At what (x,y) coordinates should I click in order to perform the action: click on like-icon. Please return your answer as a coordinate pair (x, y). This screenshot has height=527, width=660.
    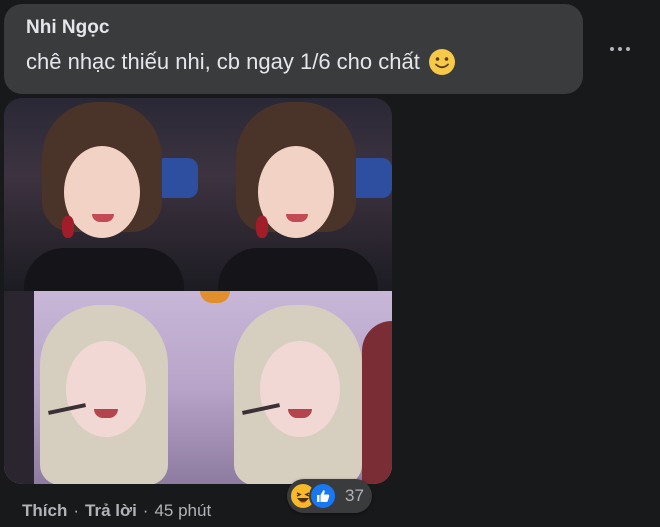
    Looking at the image, I should click on (323, 496).